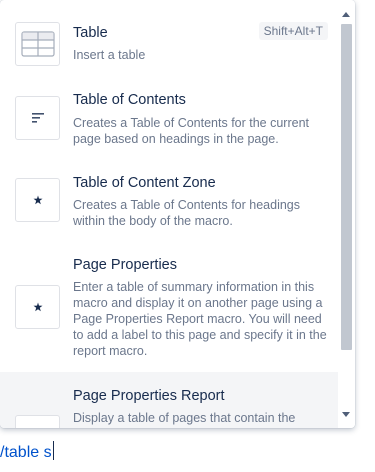 The image size is (375, 472). Describe the element at coordinates (90, 33) in the screenshot. I see `menu-item-title: Table` at that location.